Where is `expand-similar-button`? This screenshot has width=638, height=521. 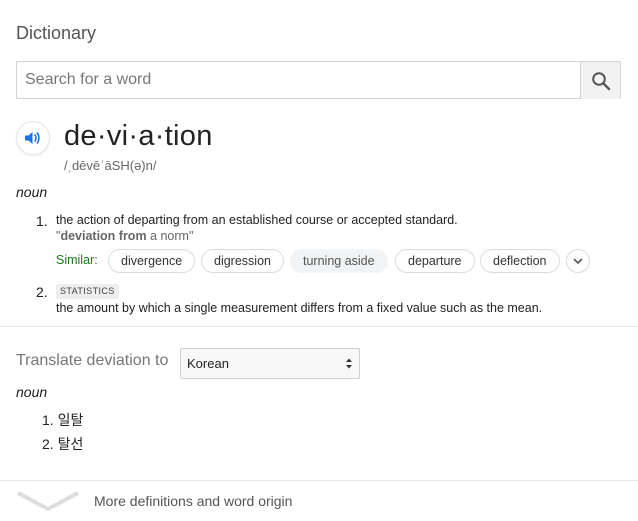 expand-similar-button is located at coordinates (578, 261).